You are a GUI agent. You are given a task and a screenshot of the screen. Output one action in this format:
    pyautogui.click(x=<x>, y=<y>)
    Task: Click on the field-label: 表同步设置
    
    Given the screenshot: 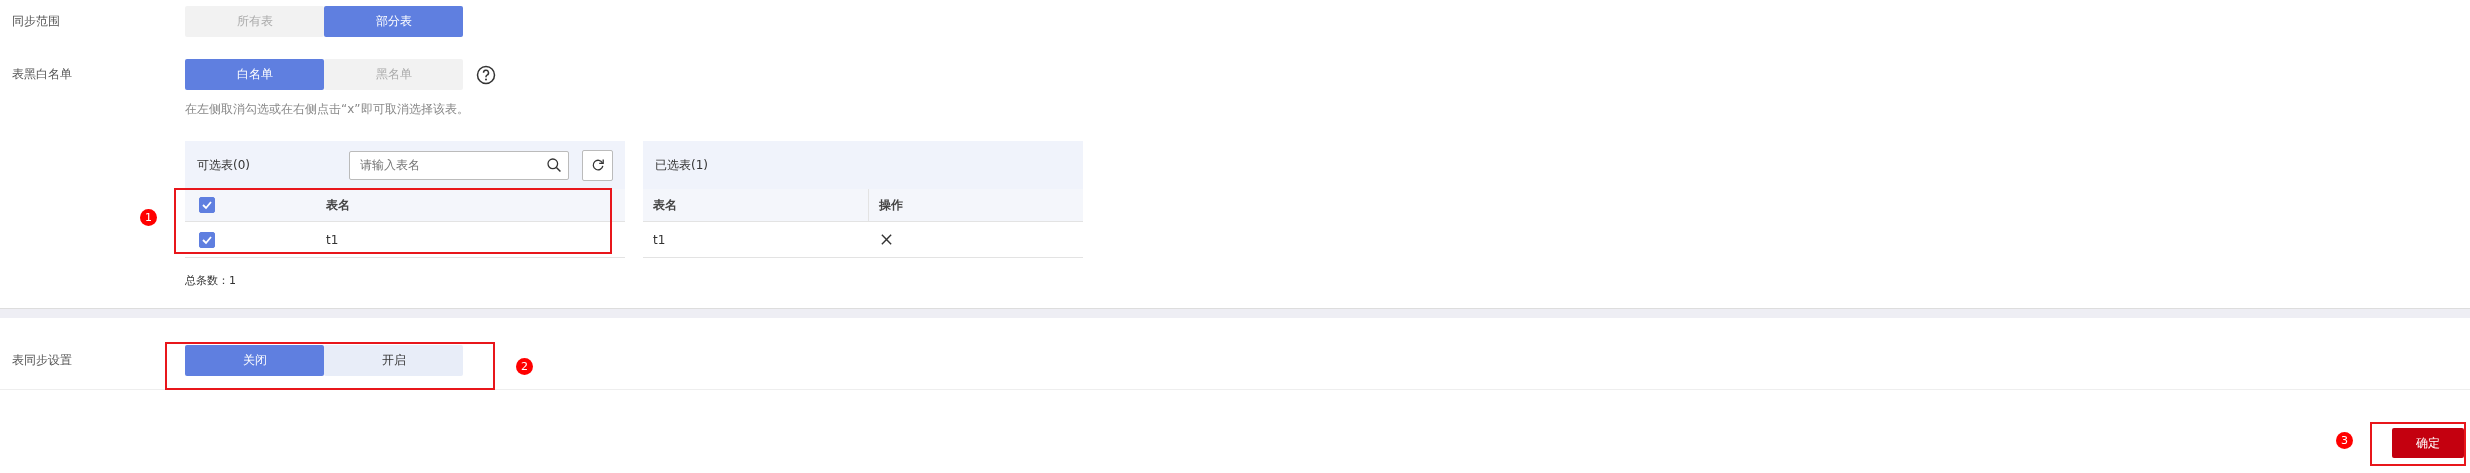 What is the action you would take?
    pyautogui.click(x=42, y=360)
    